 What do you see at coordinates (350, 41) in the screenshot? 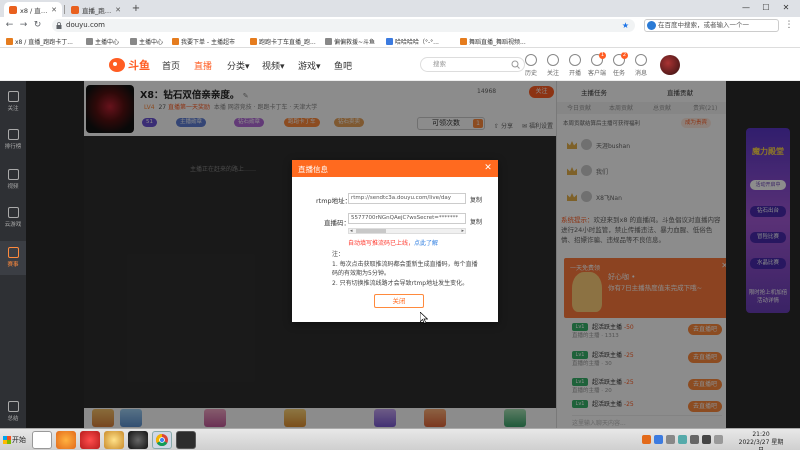
I see `bookmark-item: 偏偏救援~斗鱼` at bounding box center [350, 41].